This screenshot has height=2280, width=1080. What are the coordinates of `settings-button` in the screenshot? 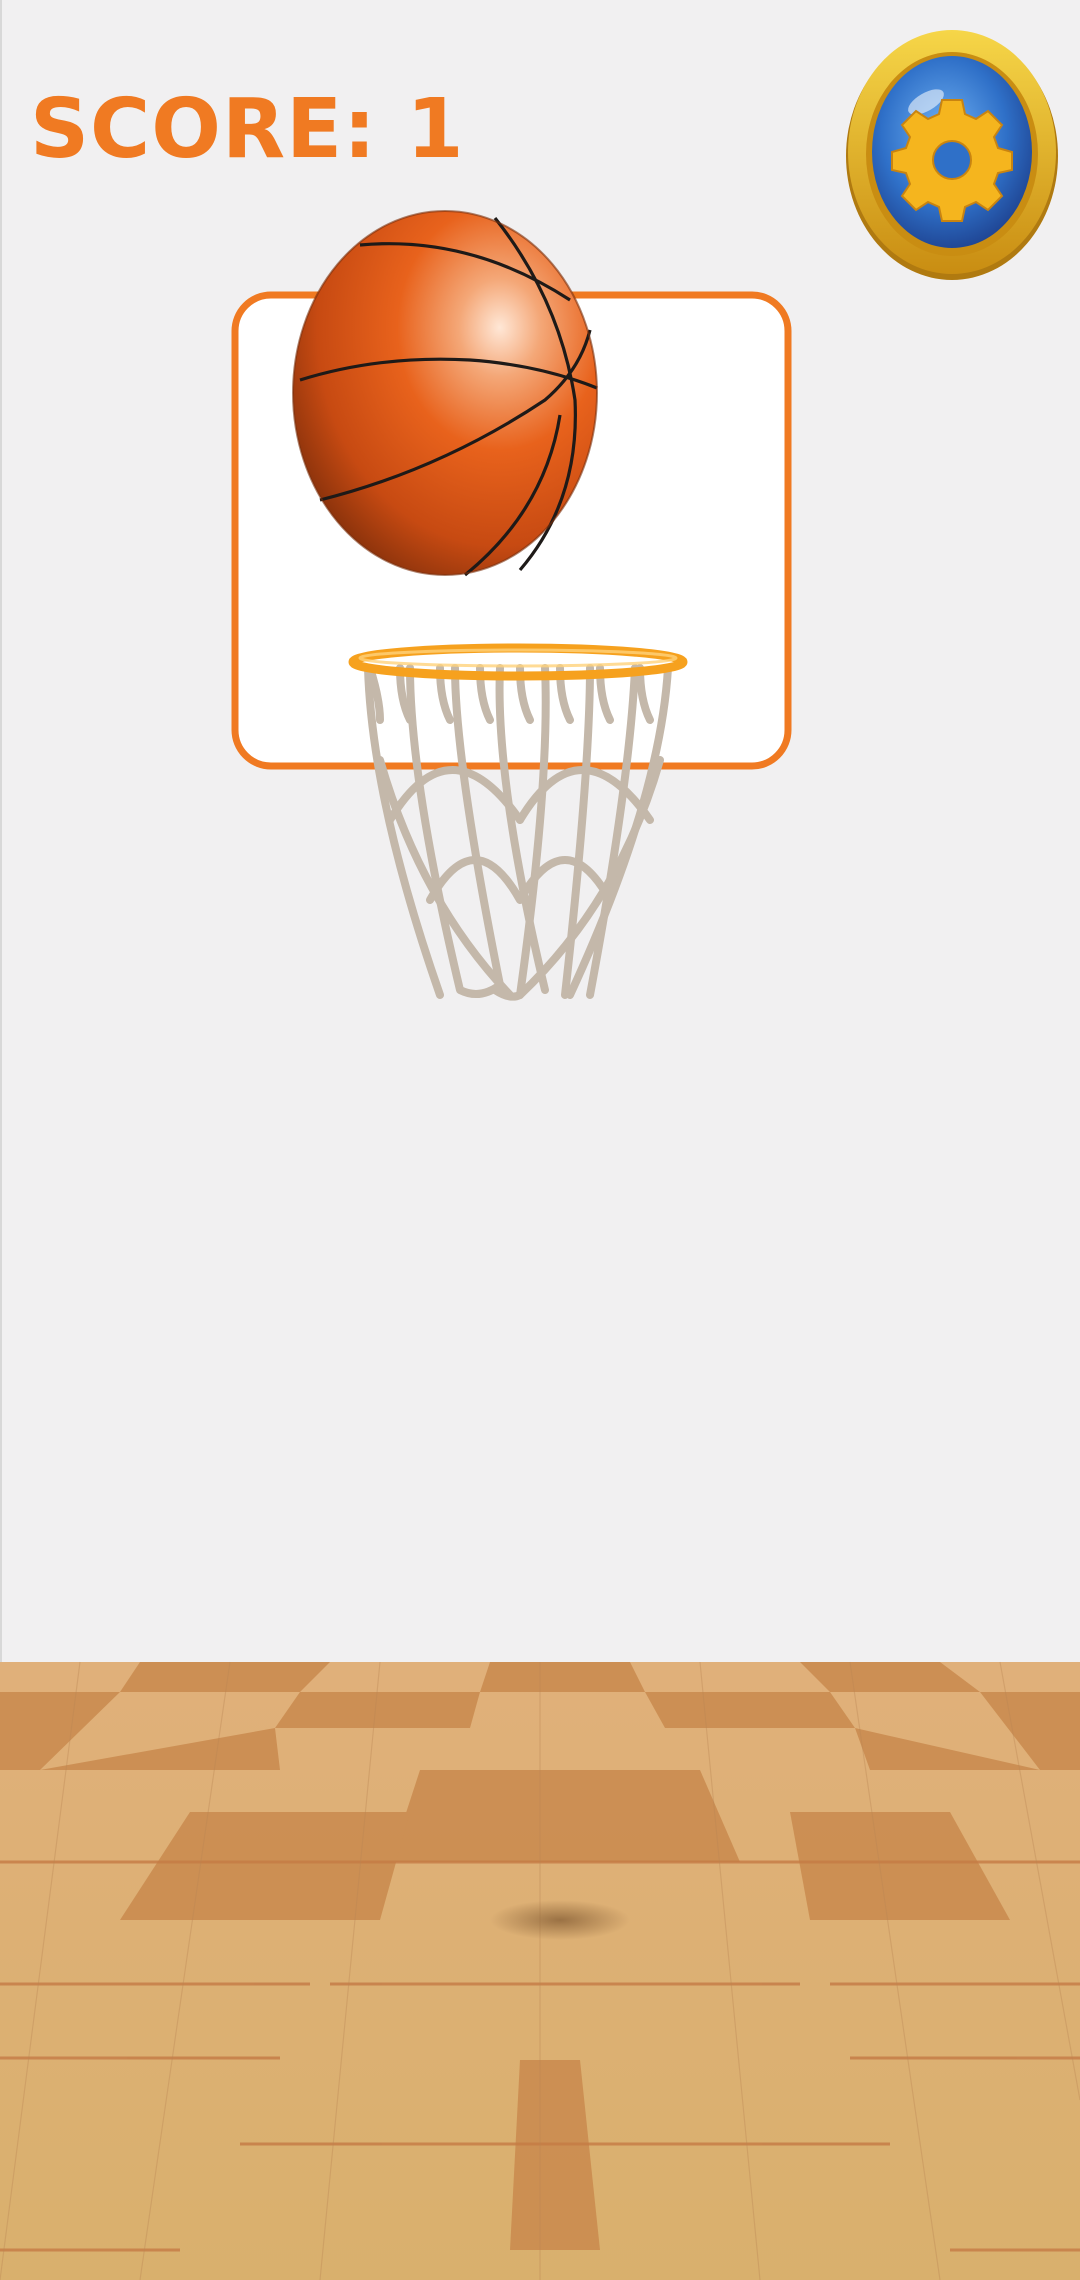 It's located at (952, 155).